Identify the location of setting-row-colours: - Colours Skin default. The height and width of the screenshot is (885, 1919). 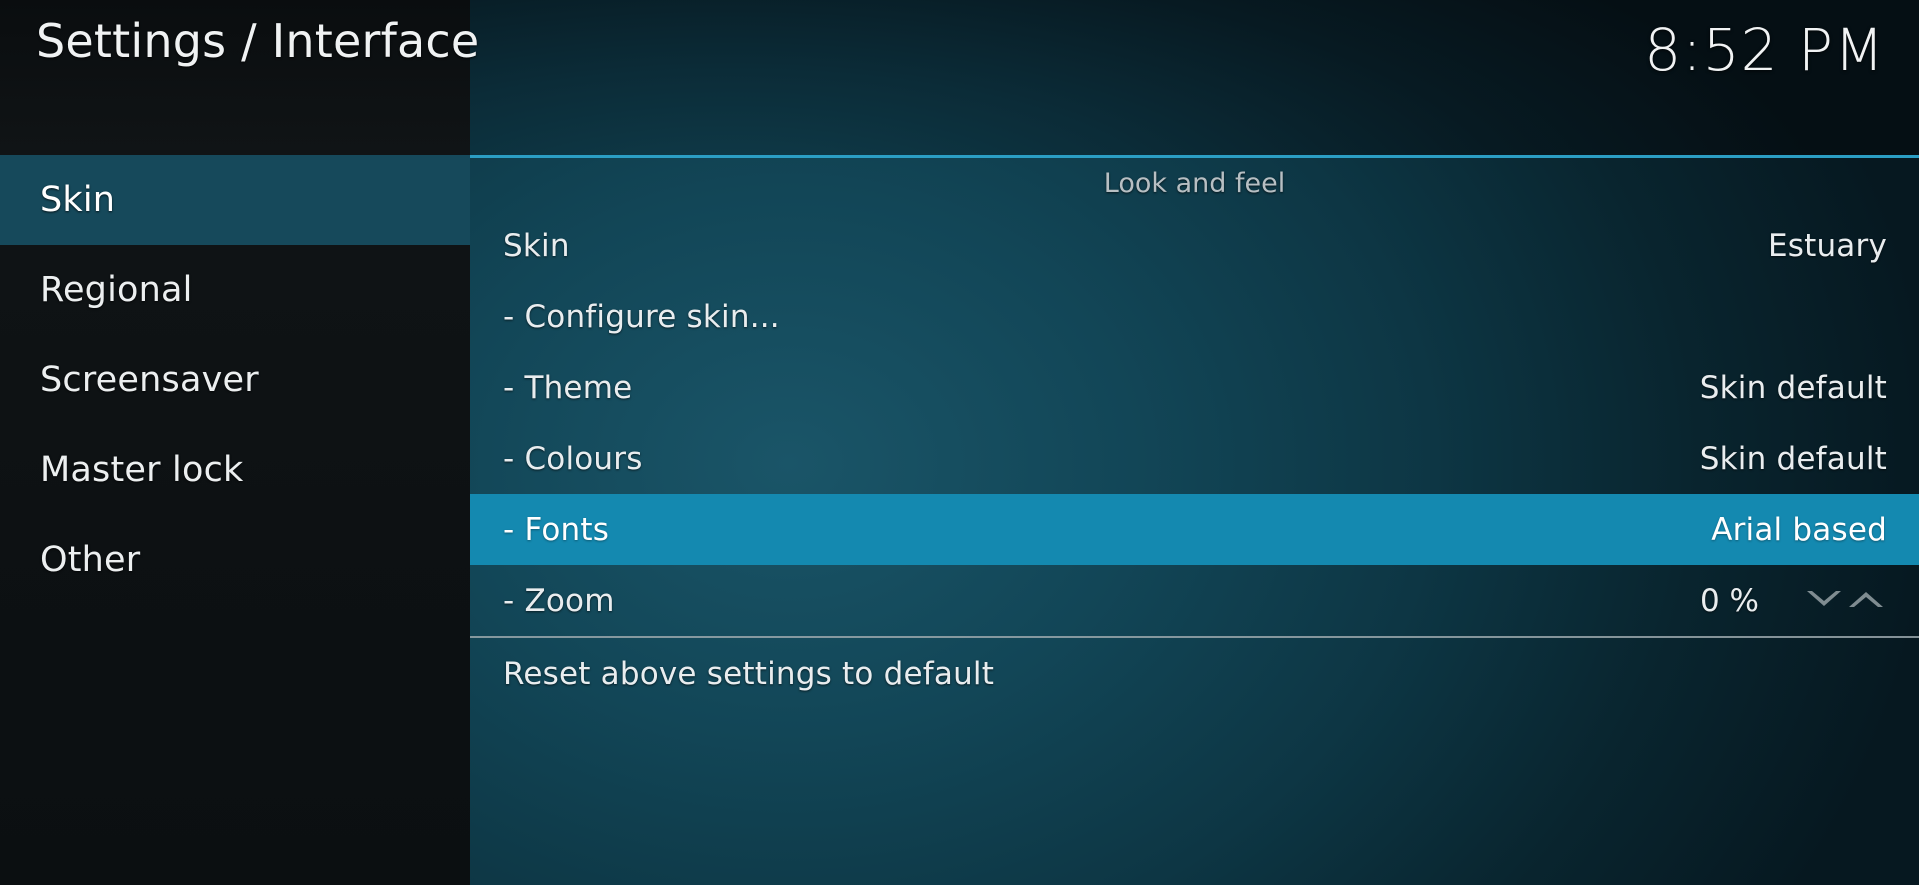
(1194, 458).